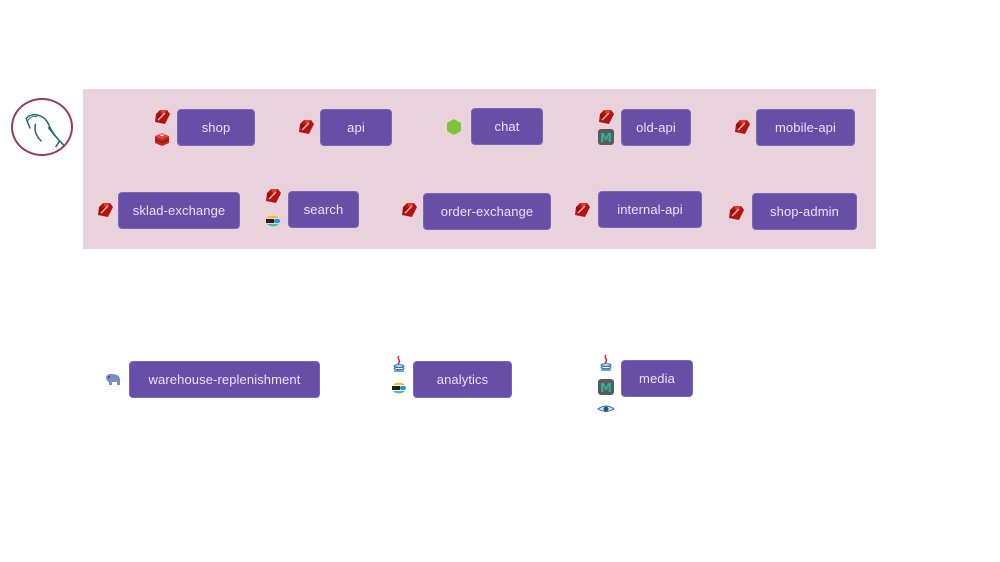 This screenshot has height=562, width=1000. What do you see at coordinates (804, 211) in the screenshot?
I see `node-shop-admin: shop-admin` at bounding box center [804, 211].